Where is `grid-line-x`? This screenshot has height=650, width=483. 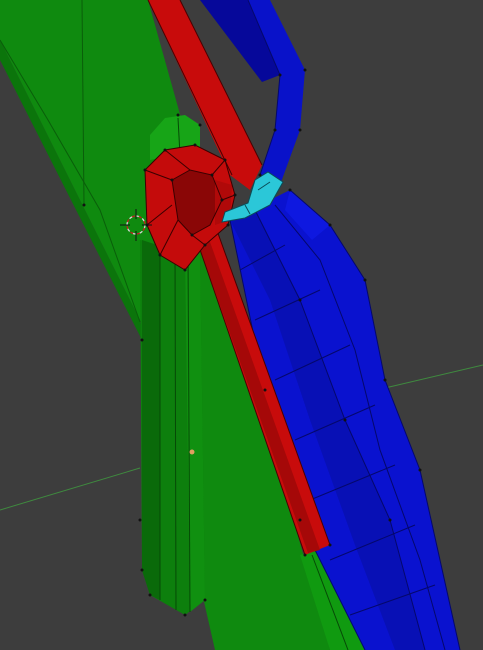 grid-line-x is located at coordinates (70, 489).